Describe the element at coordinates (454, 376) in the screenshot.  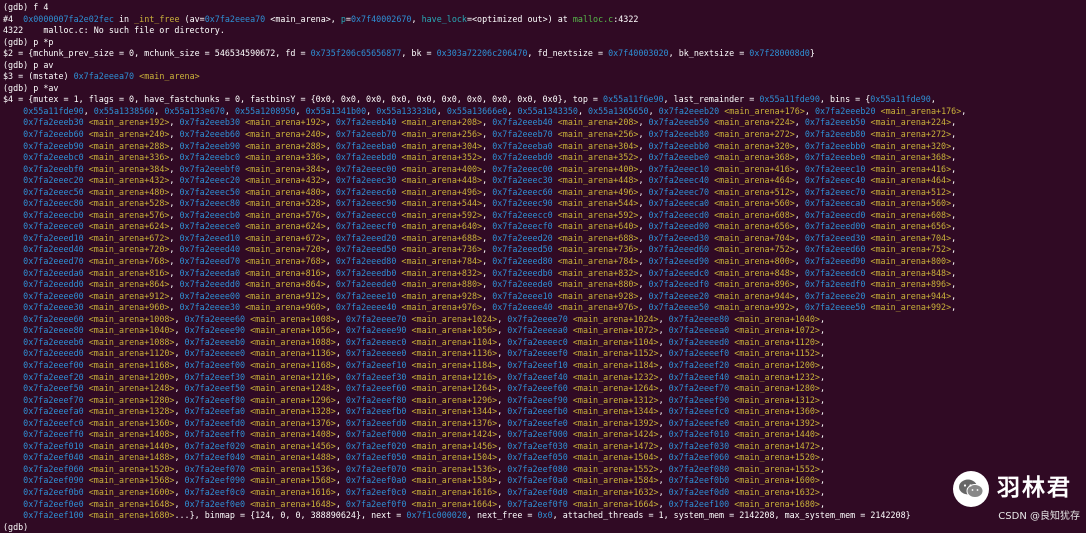
I see `terminal-text: <main_arena+1216>` at that location.